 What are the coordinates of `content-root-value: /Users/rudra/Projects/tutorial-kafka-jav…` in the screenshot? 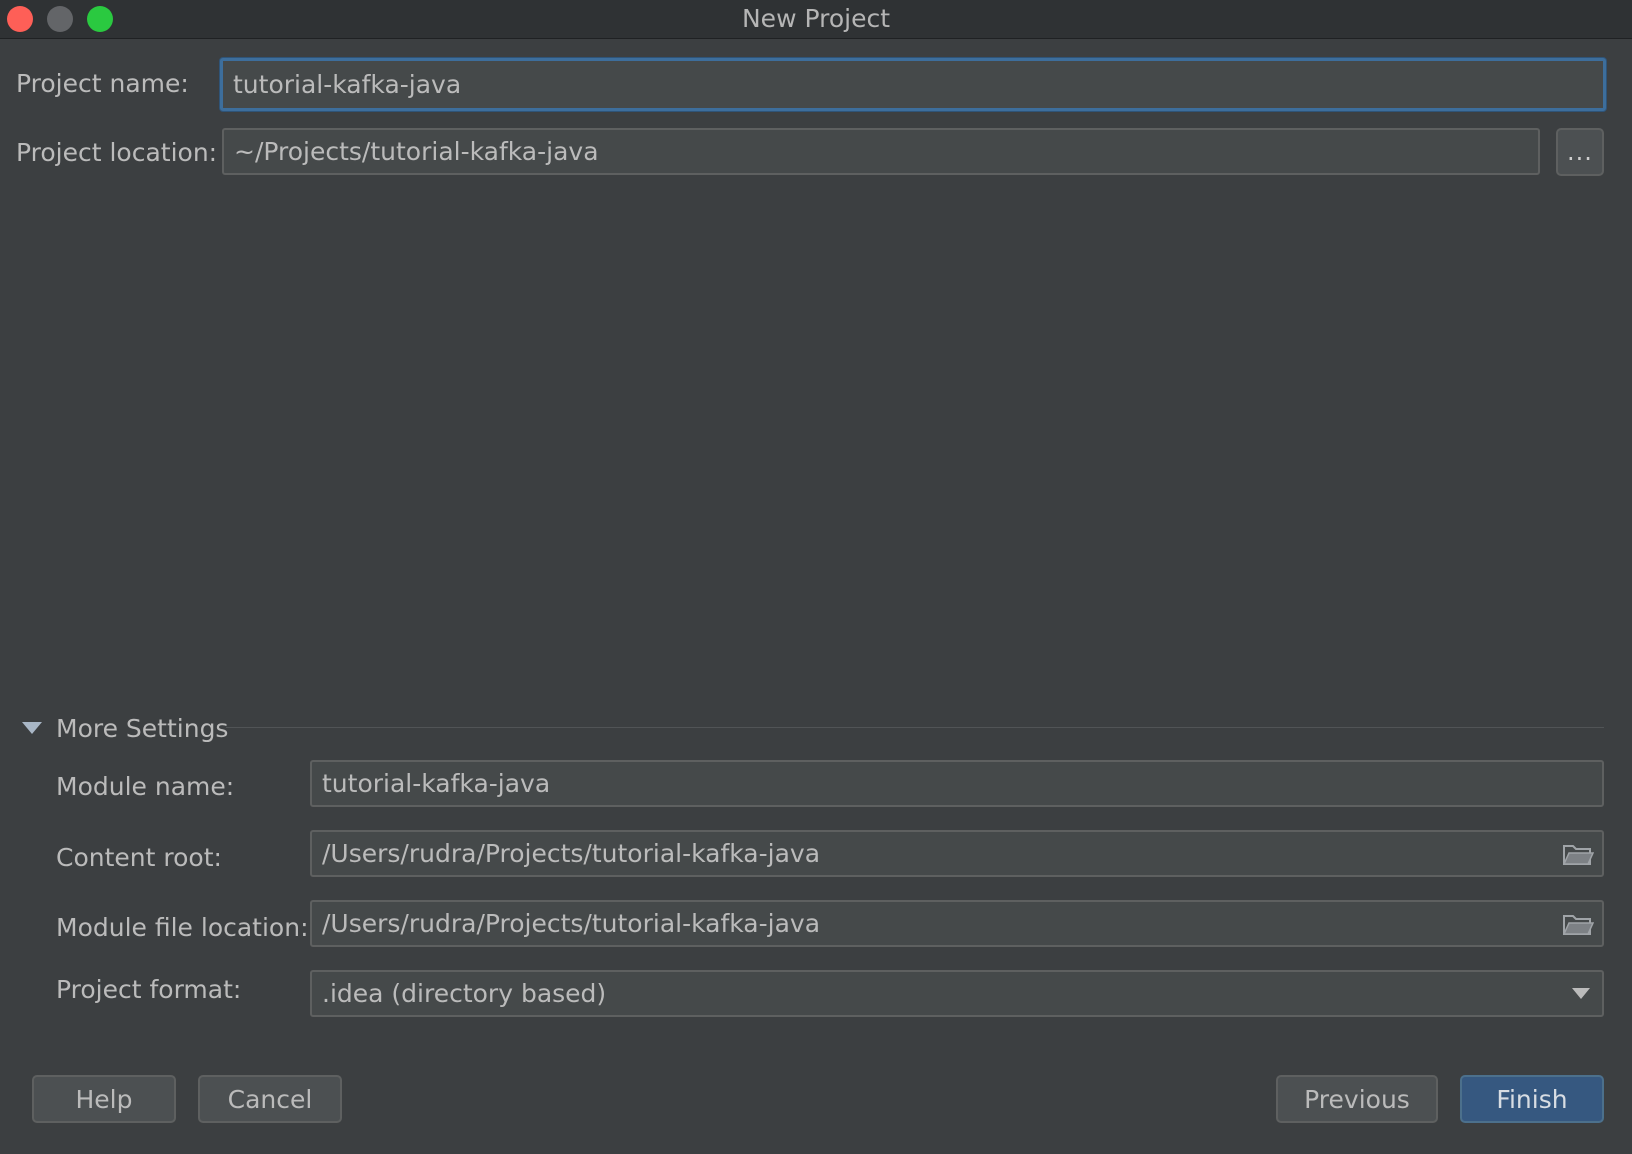 It's located at (571, 853).